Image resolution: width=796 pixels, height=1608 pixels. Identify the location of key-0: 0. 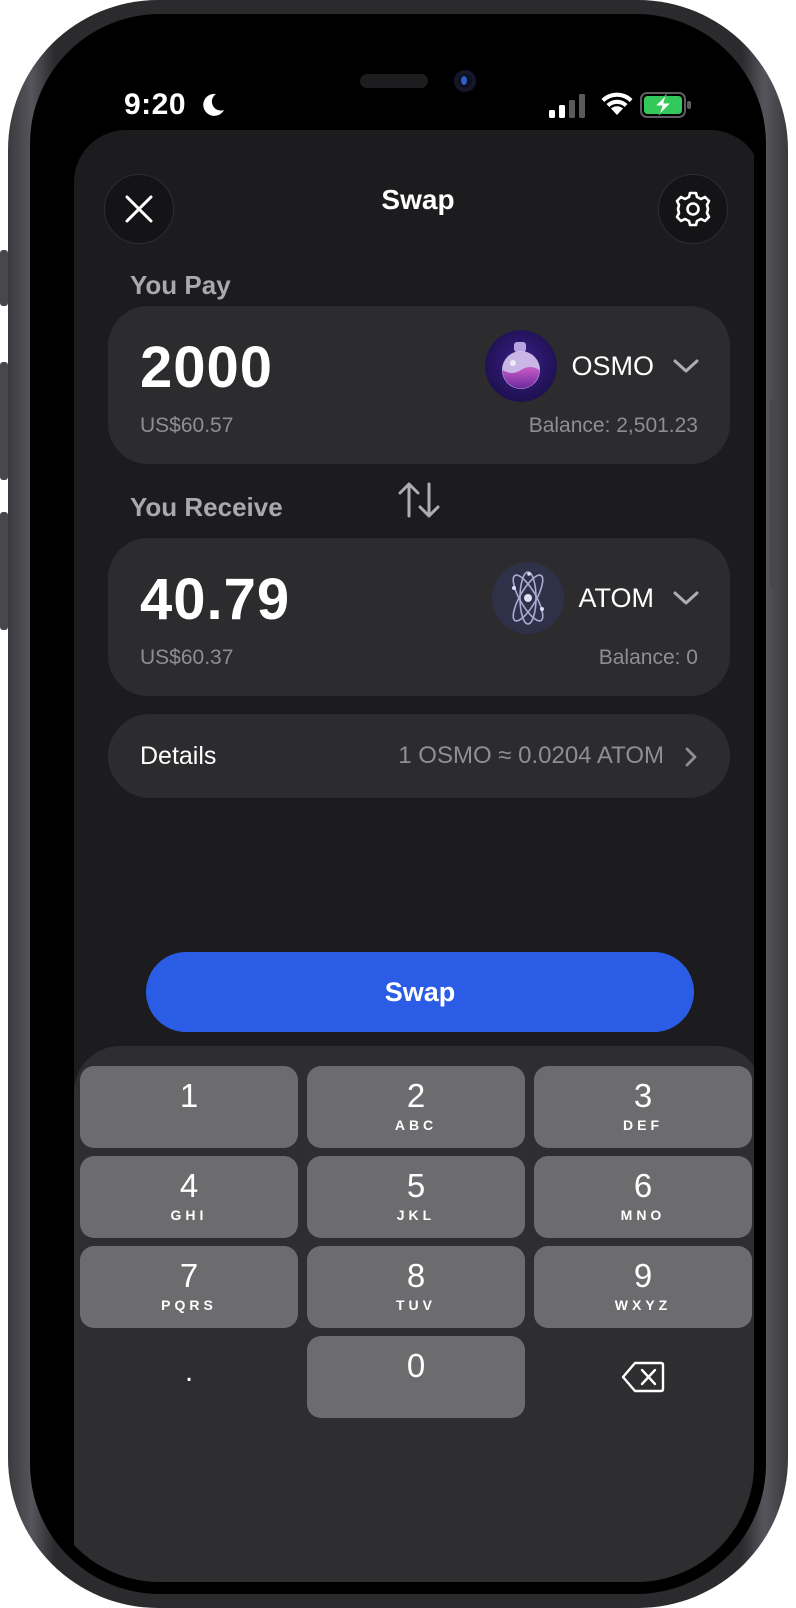
(416, 1377).